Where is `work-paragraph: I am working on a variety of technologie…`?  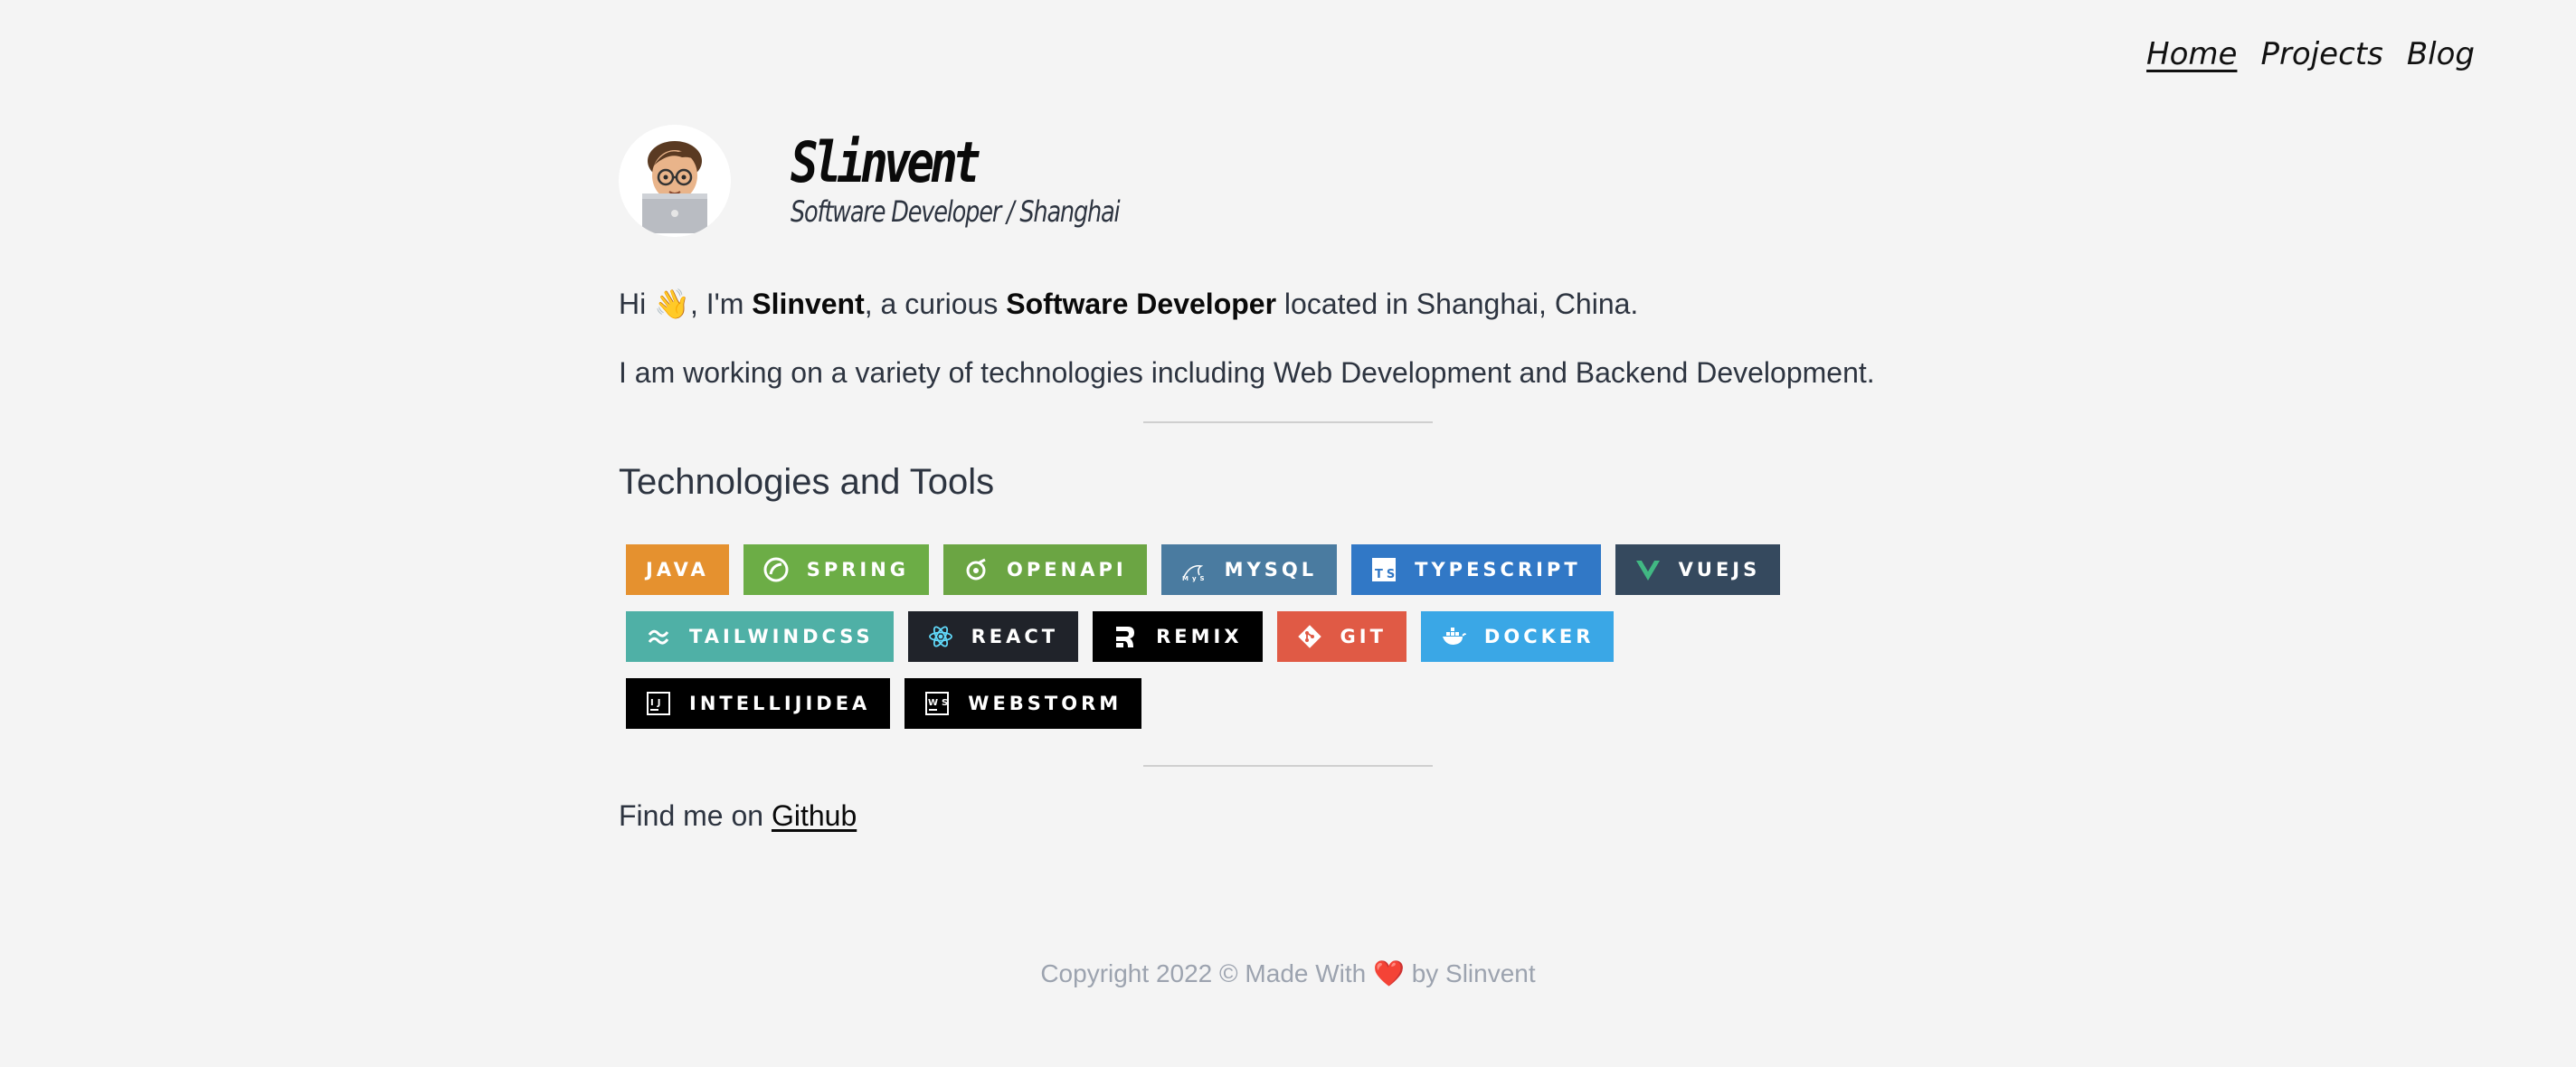 work-paragraph: I am working on a variety of technologie… is located at coordinates (1247, 372).